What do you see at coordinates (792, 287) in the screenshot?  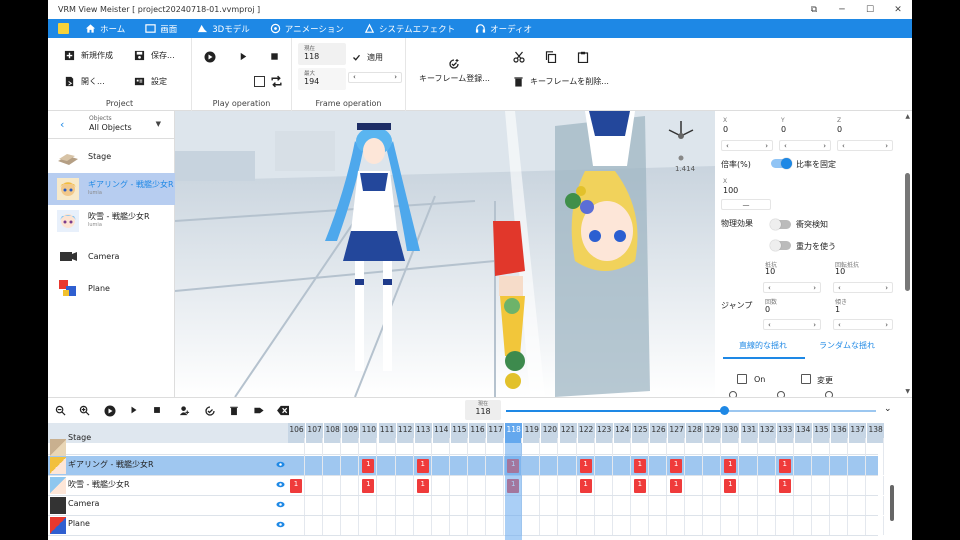 I see `resist-stepper: ‹ ›` at bounding box center [792, 287].